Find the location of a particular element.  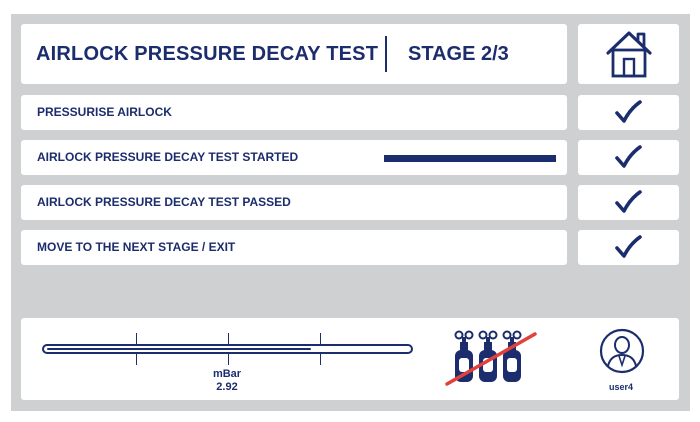

user-avatar-icon is located at coordinates (622, 351).